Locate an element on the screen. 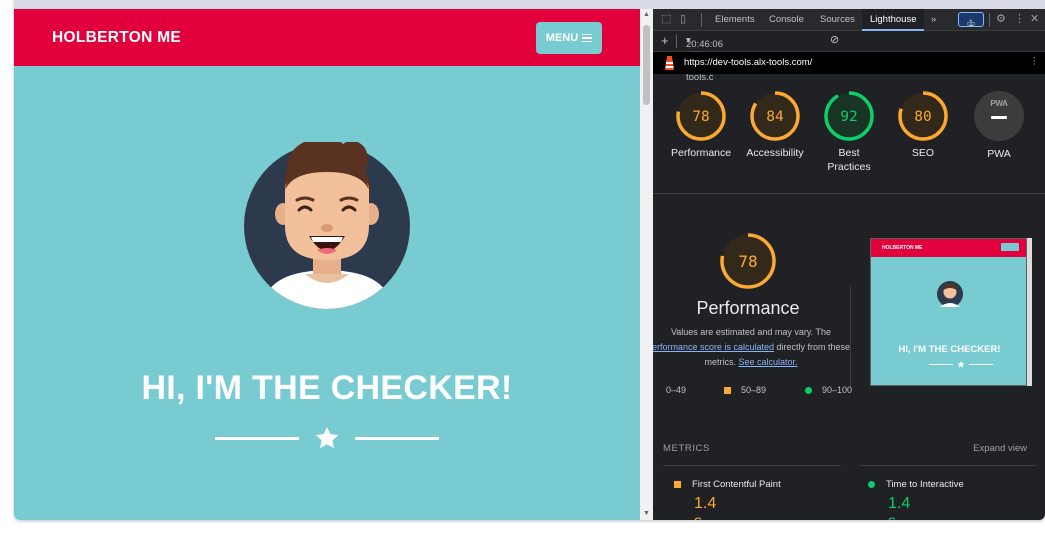 The image size is (1045, 534). more-options-icon: ⋮ is located at coordinates (1019, 18).